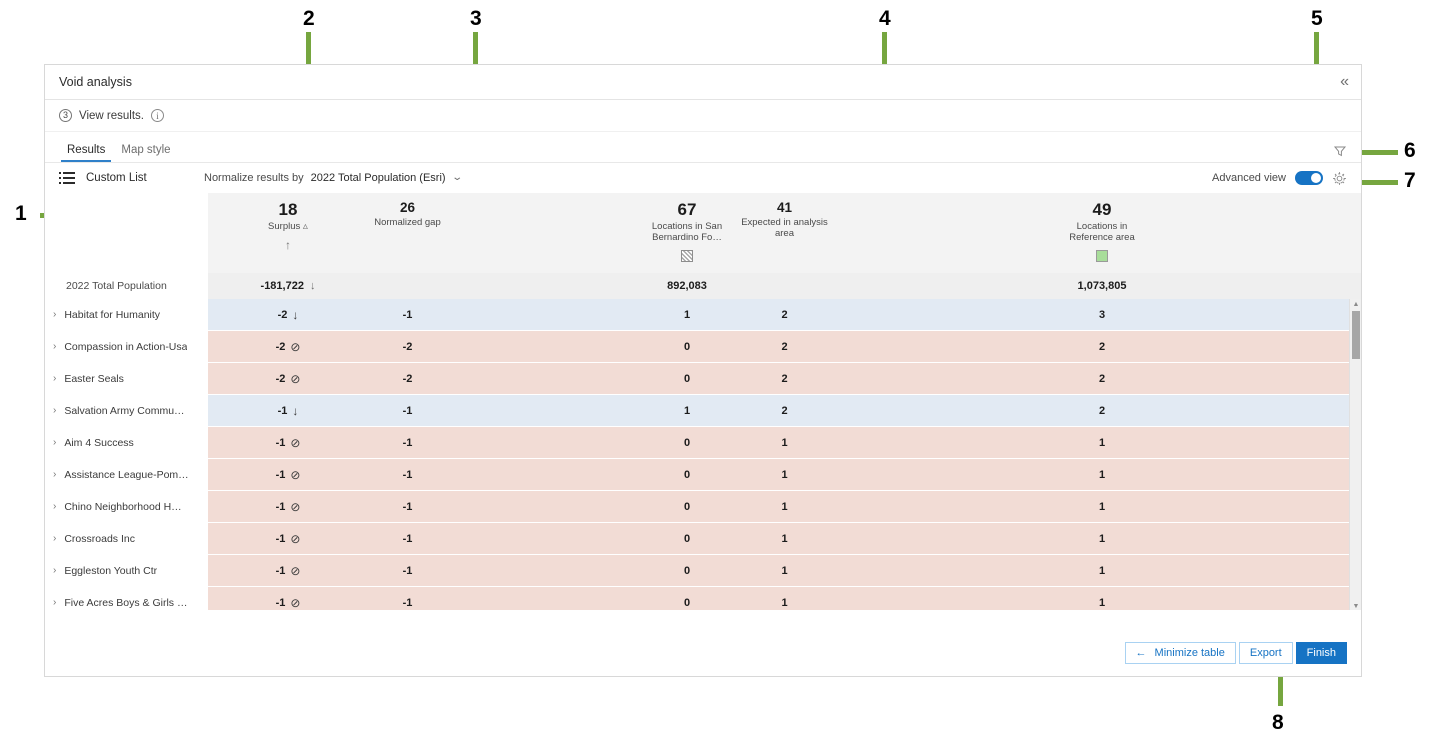  I want to click on header-cell-reference: 49 Locations in Reference area, so click(1102, 233).